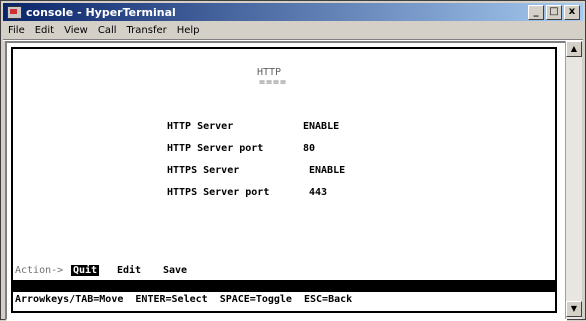 The image size is (586, 321). I want to click on vertical-scrollbar: ▲ ▼, so click(573, 180).